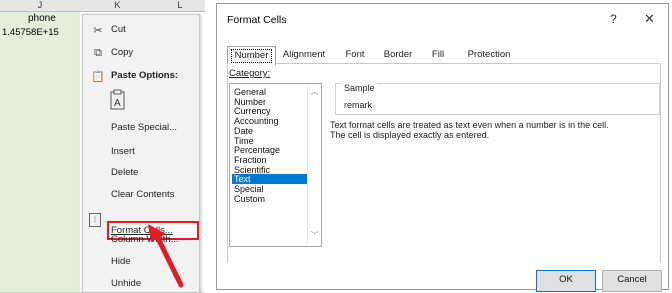 The width and height of the screenshot is (672, 293). Describe the element at coordinates (145, 75) in the screenshot. I see `paste-options-label: Paste Options:` at that location.